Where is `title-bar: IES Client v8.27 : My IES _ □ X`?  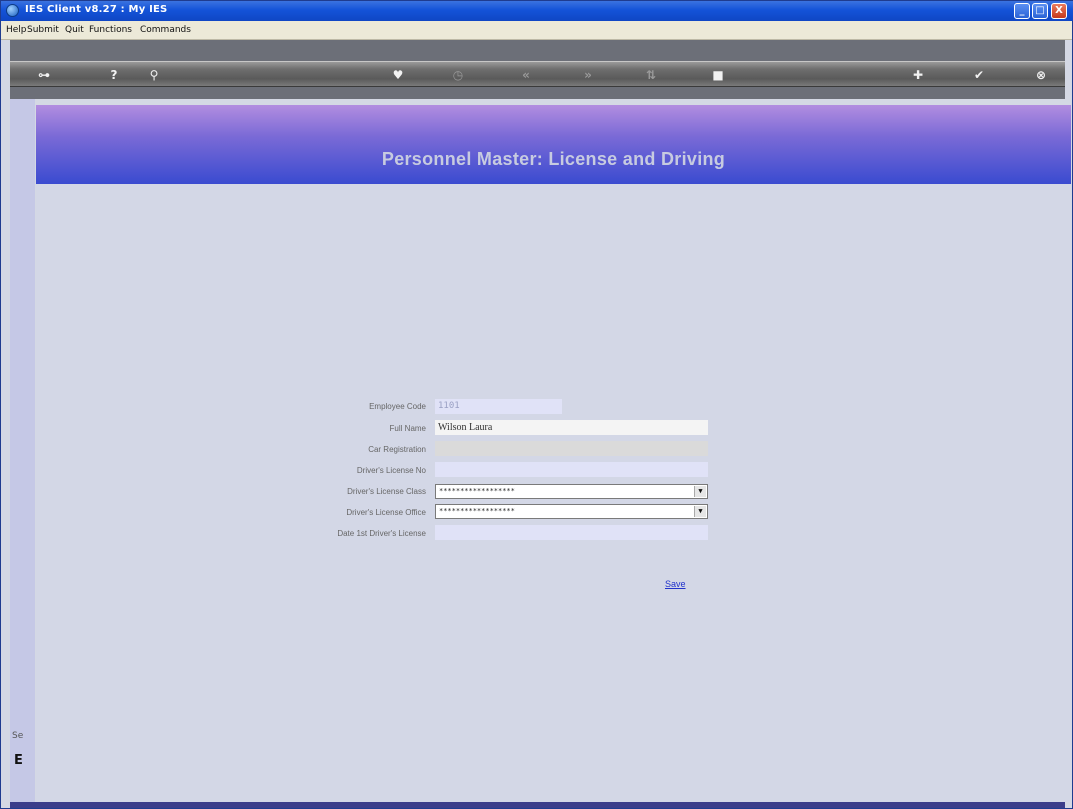 title-bar: IES Client v8.27 : My IES _ □ X is located at coordinates (537, 11).